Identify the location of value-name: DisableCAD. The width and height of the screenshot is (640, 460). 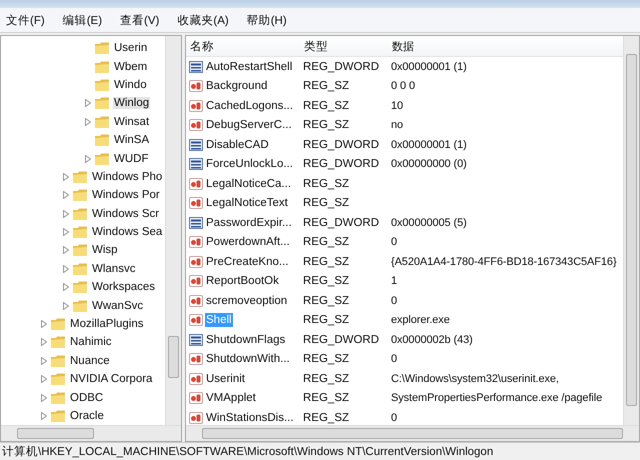
(237, 145).